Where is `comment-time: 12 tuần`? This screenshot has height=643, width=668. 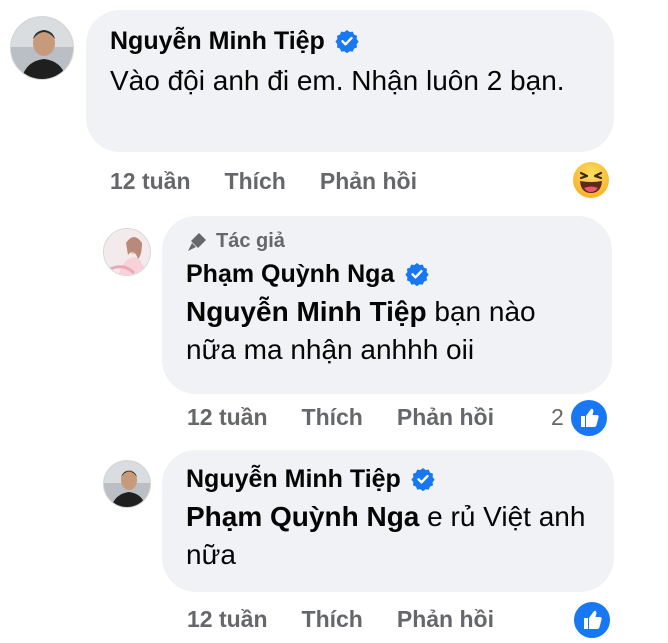 comment-time: 12 tuần is located at coordinates (150, 181).